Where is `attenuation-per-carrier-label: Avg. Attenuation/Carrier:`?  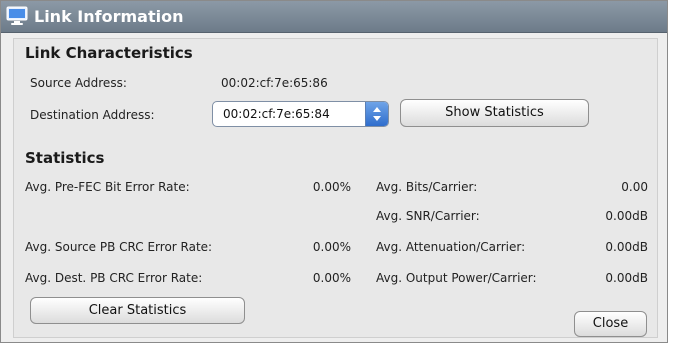
attenuation-per-carrier-label: Avg. Attenuation/Carrier: is located at coordinates (451, 247).